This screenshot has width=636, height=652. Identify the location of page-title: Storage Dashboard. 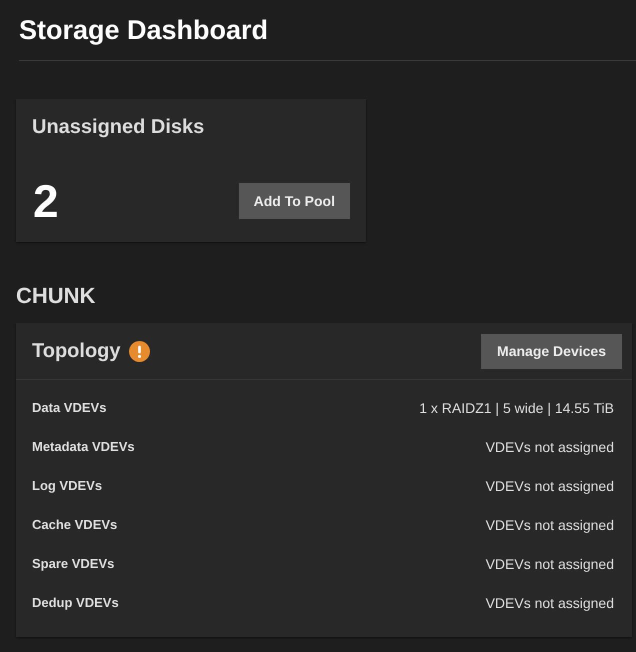
(143, 30).